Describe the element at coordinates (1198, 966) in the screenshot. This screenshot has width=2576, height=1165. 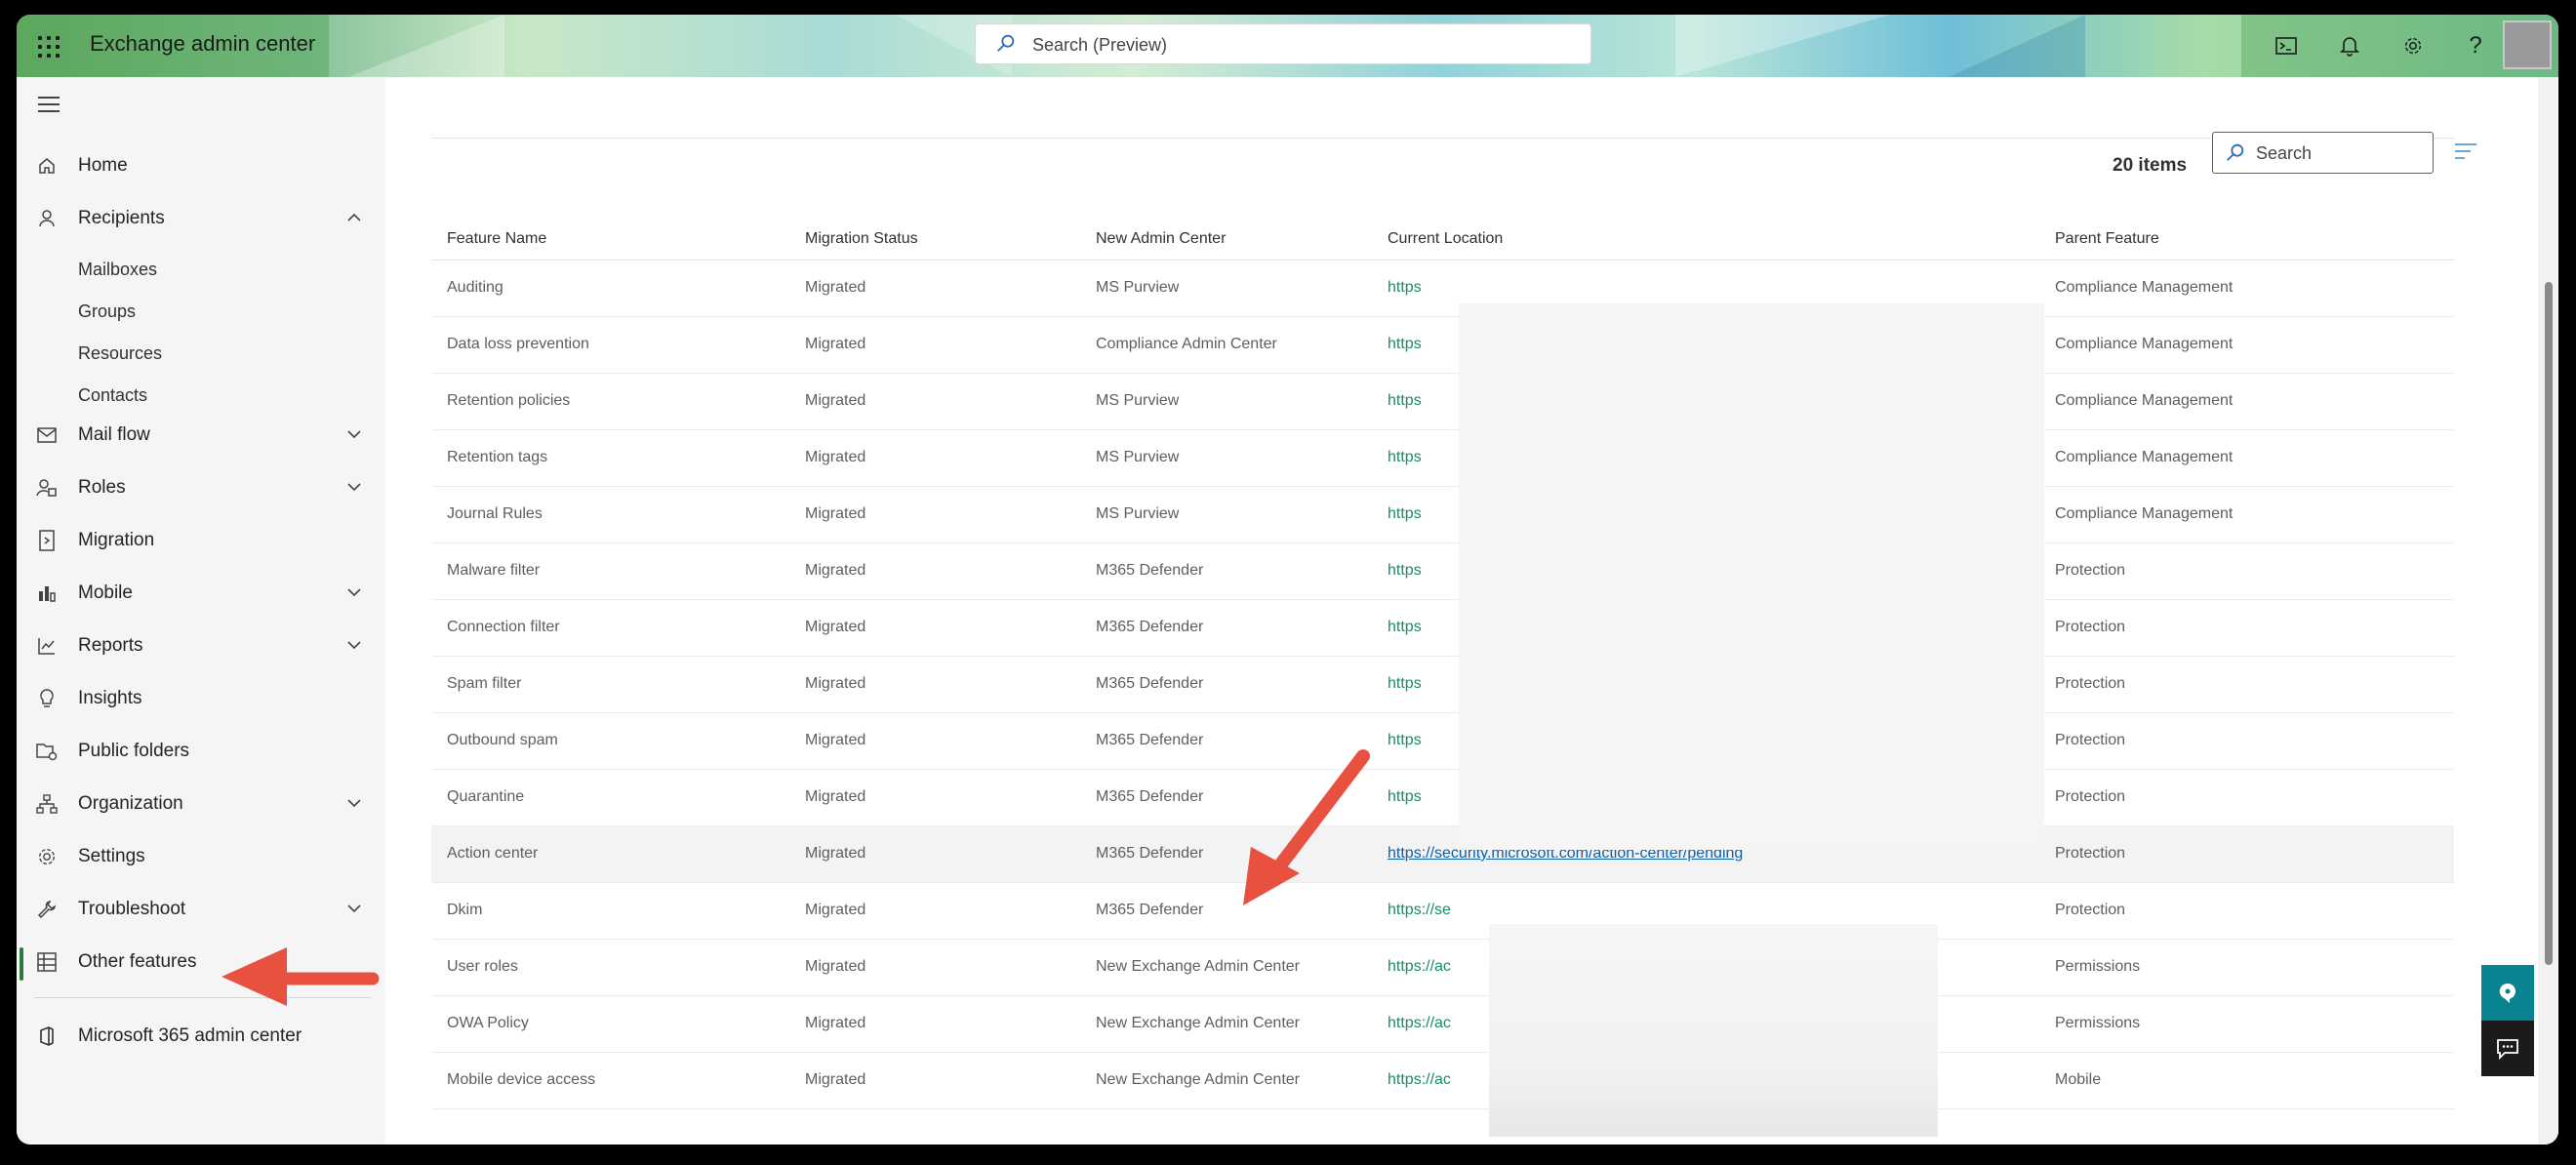
I see `new-admin-center-cell: New Exchange Admin Center` at that location.